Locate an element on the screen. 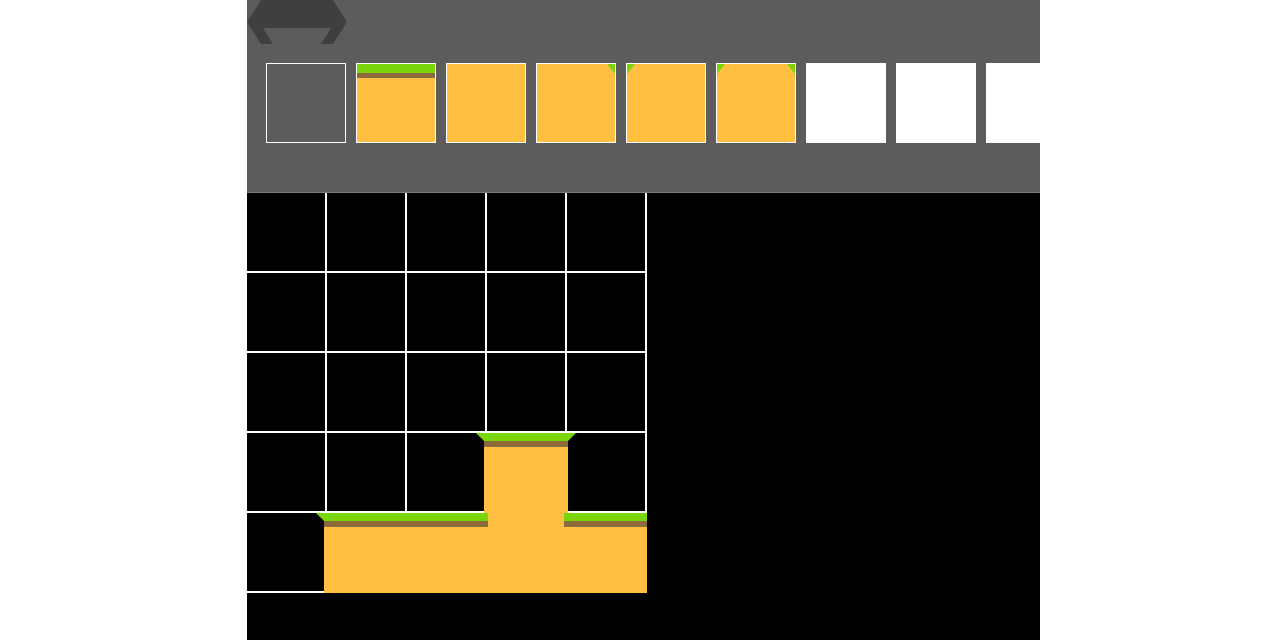 This screenshot has width=1280, height=640. terrain-layer is located at coordinates (481, 513).